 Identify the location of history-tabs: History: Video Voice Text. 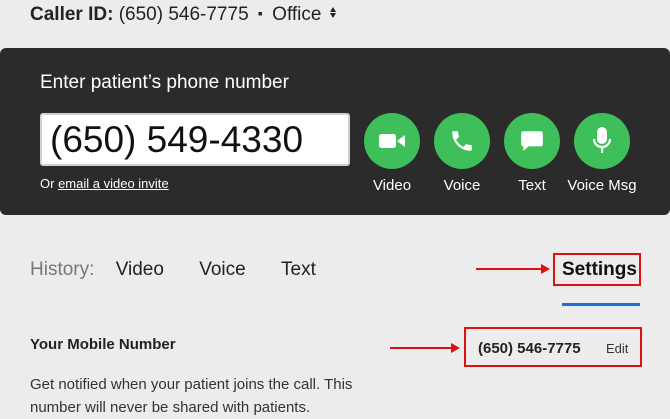
(188, 270).